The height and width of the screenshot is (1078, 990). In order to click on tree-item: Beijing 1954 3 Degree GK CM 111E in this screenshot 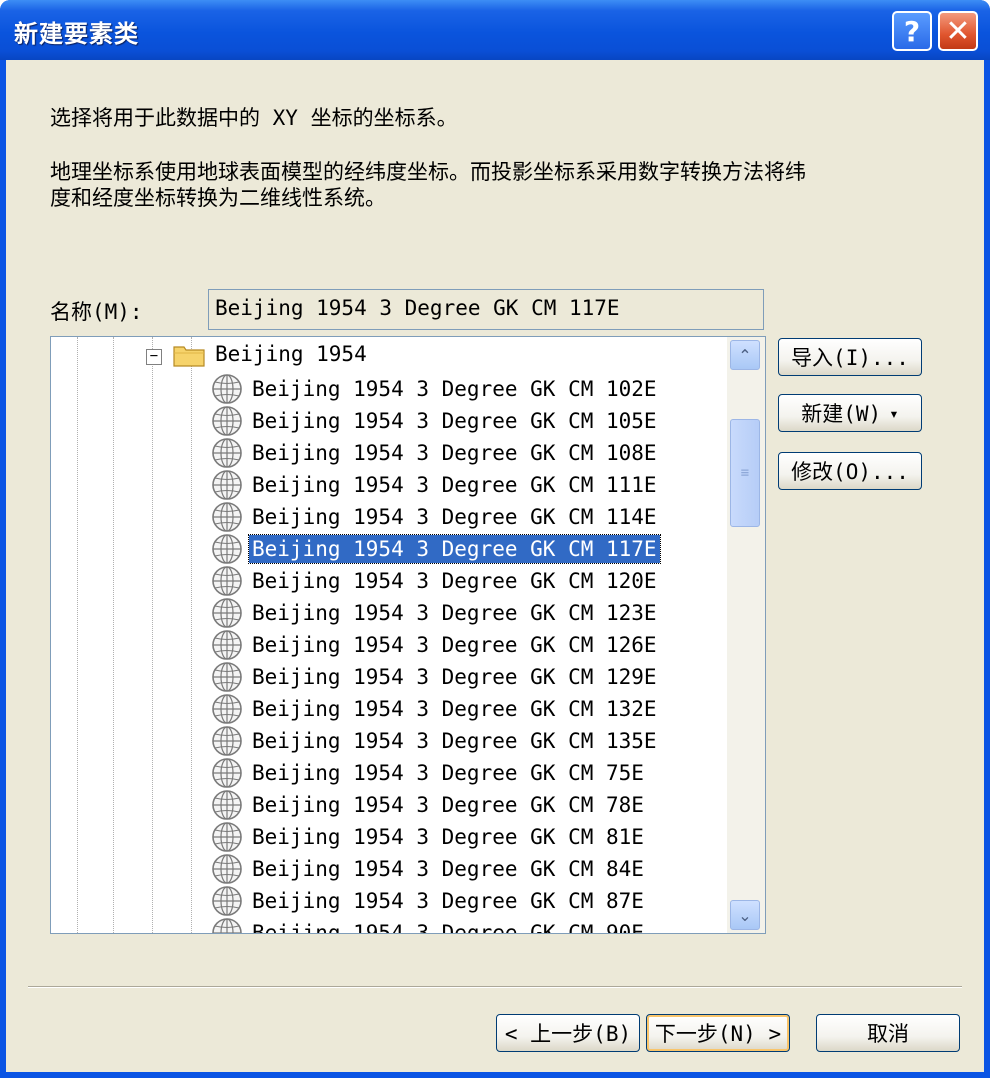, I will do `click(434, 485)`.